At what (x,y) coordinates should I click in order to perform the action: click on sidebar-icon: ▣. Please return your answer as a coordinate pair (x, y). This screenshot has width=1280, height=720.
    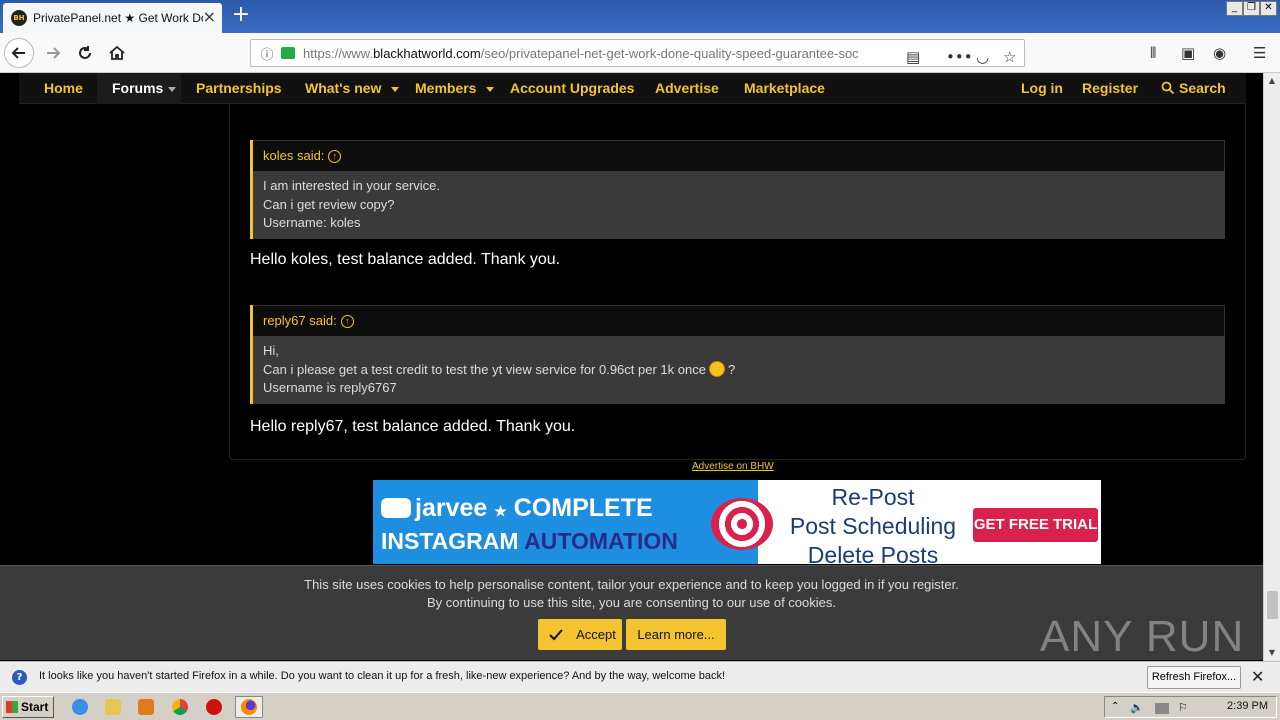
    Looking at the image, I should click on (1188, 53).